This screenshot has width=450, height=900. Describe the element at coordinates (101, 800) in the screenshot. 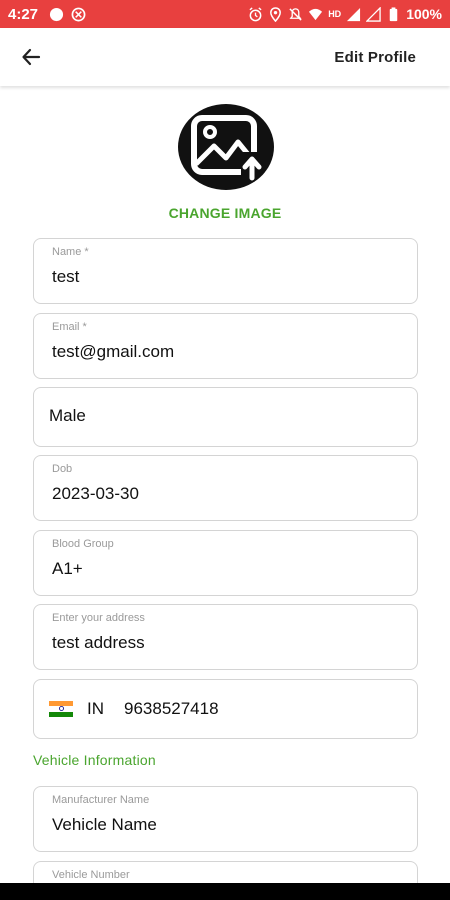

I see `manufacturer-label: Manufacturer Name` at that location.